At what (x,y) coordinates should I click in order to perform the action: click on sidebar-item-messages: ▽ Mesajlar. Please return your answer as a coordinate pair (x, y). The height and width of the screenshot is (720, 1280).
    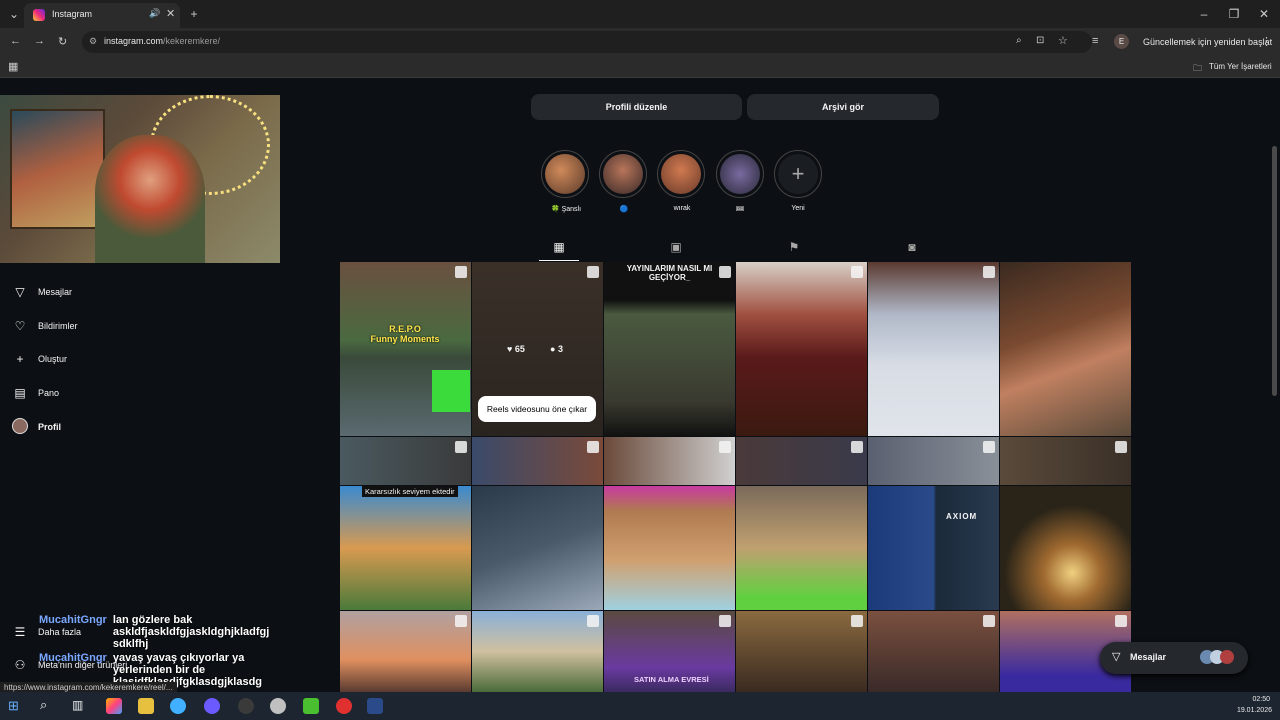
    Looking at the image, I should click on (42, 292).